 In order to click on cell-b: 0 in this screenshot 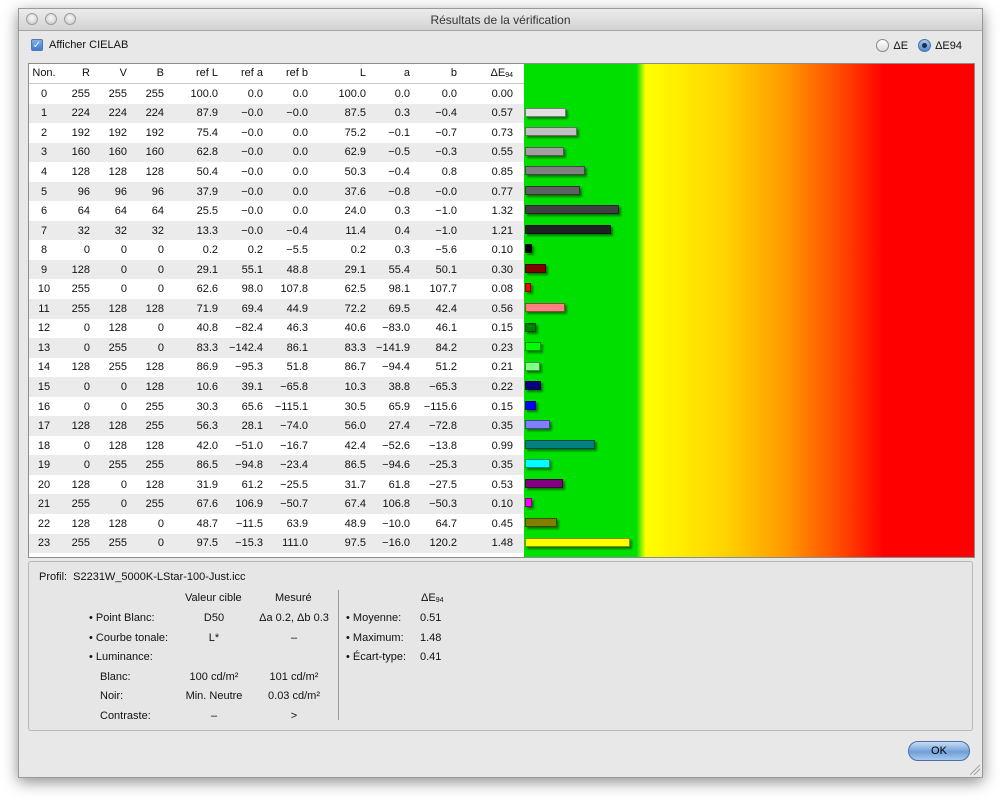, I will do `click(160, 289)`.